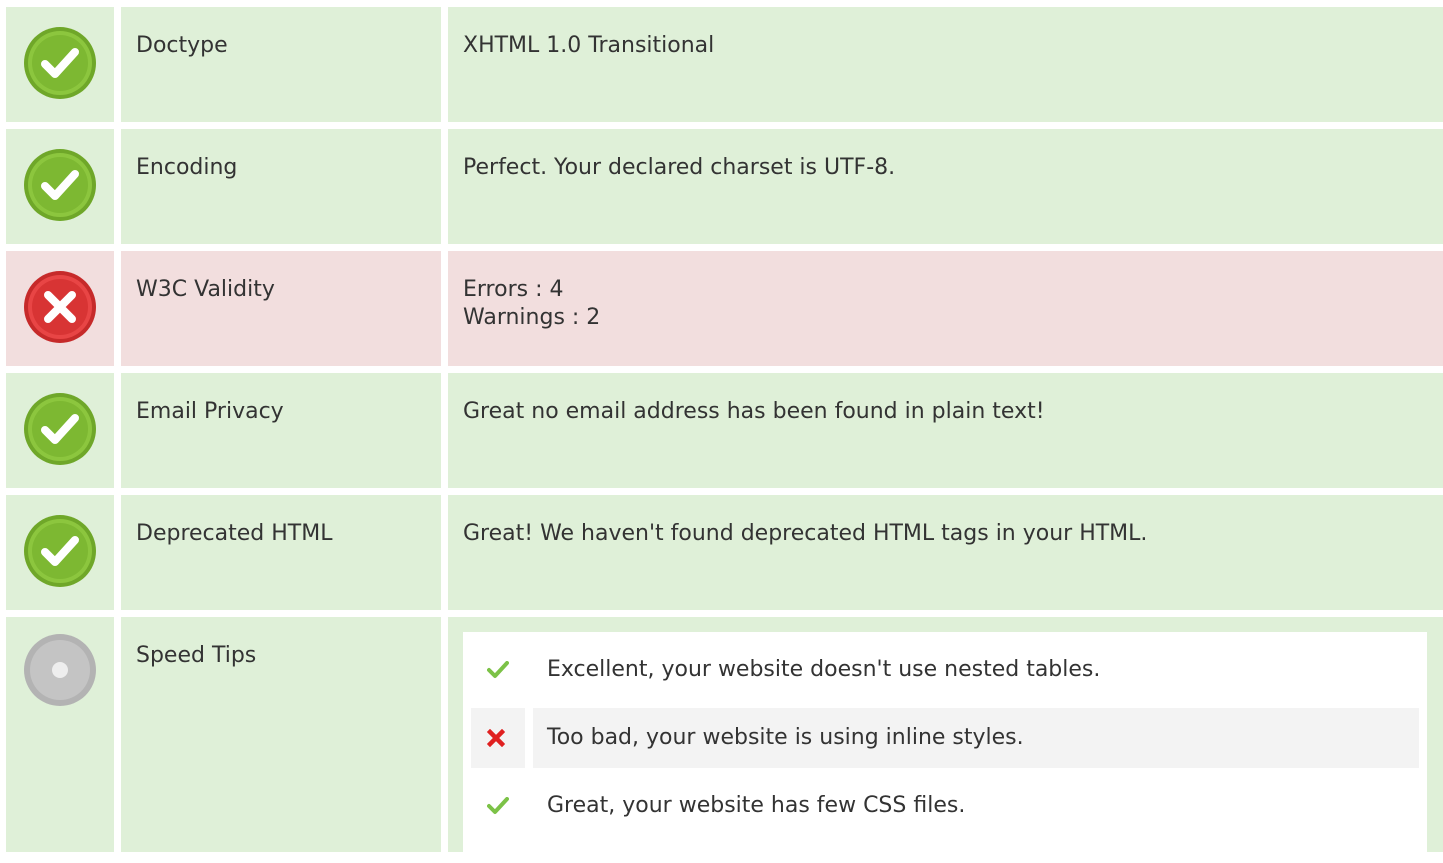 The width and height of the screenshot is (1443, 863). What do you see at coordinates (589, 45) in the screenshot?
I see `check-value: XHTML 1.0 Transitional` at bounding box center [589, 45].